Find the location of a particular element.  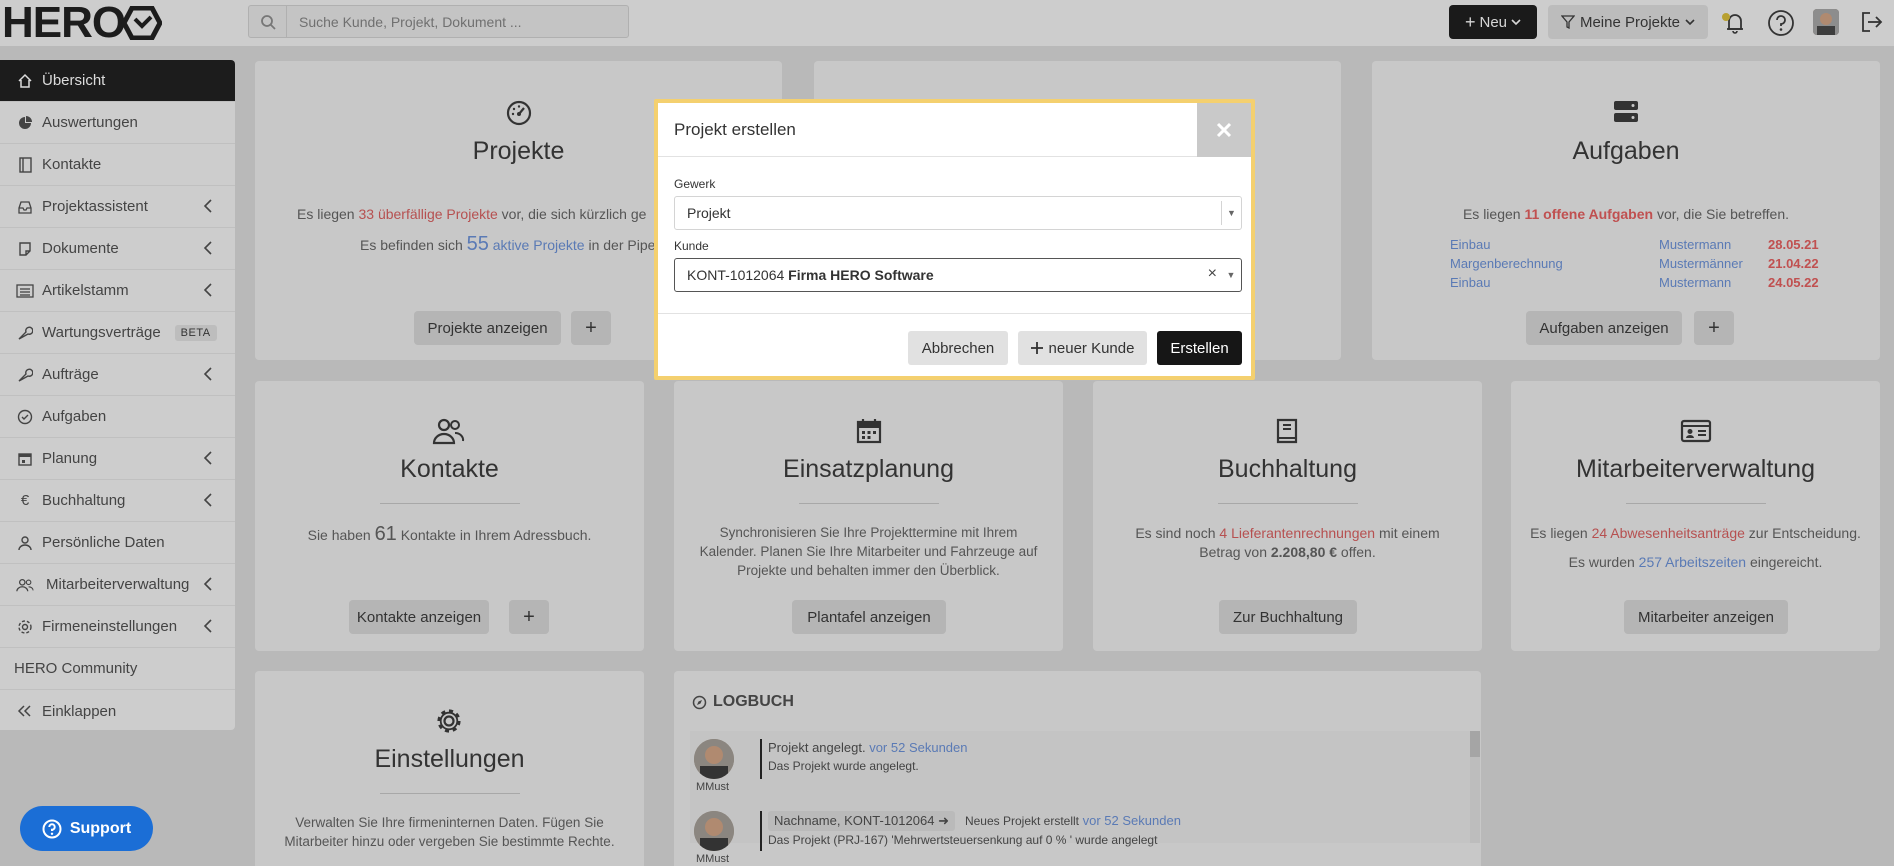

kontakte-anzeigen-button: Kontakte anzeigen is located at coordinates (419, 617).